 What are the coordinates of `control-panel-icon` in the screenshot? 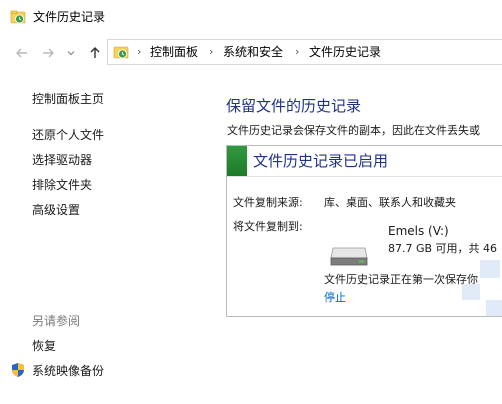 It's located at (121, 52).